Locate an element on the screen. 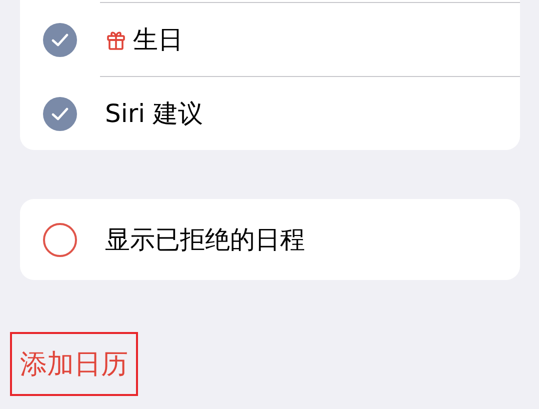 The height and width of the screenshot is (409, 539). option-label: 显示已拒绝的日程 is located at coordinates (205, 240).